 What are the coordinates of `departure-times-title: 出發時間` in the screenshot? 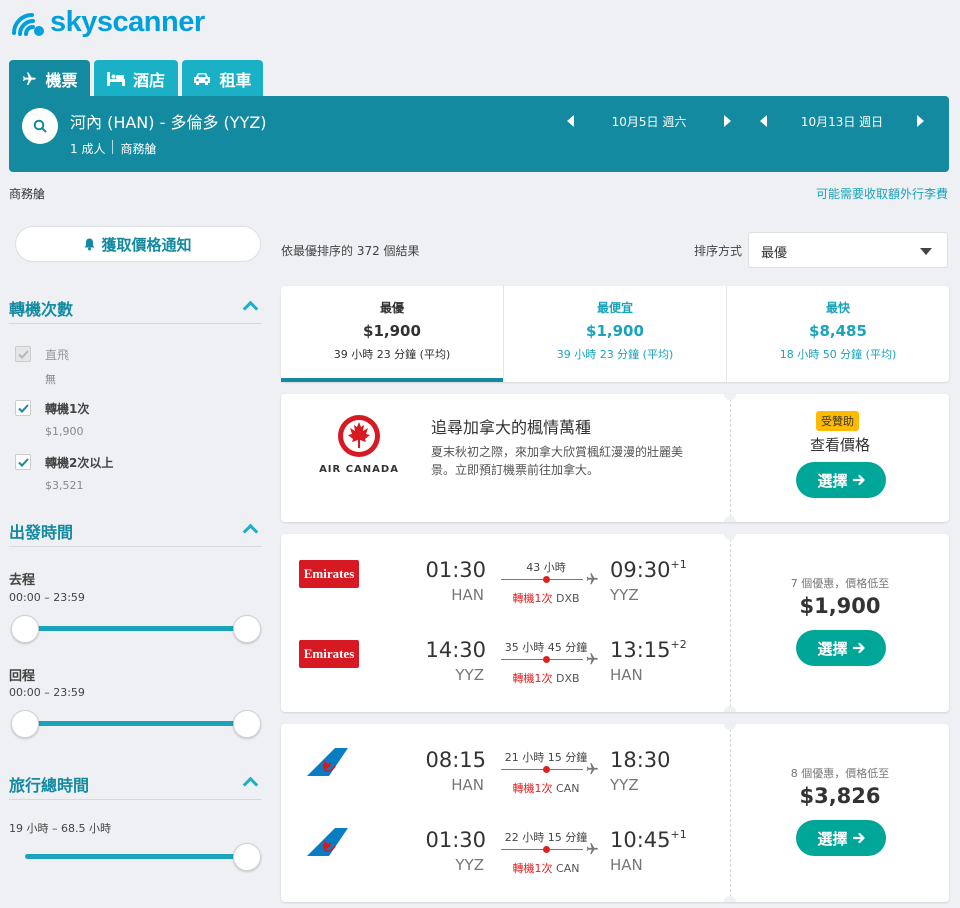 It's located at (41, 532).